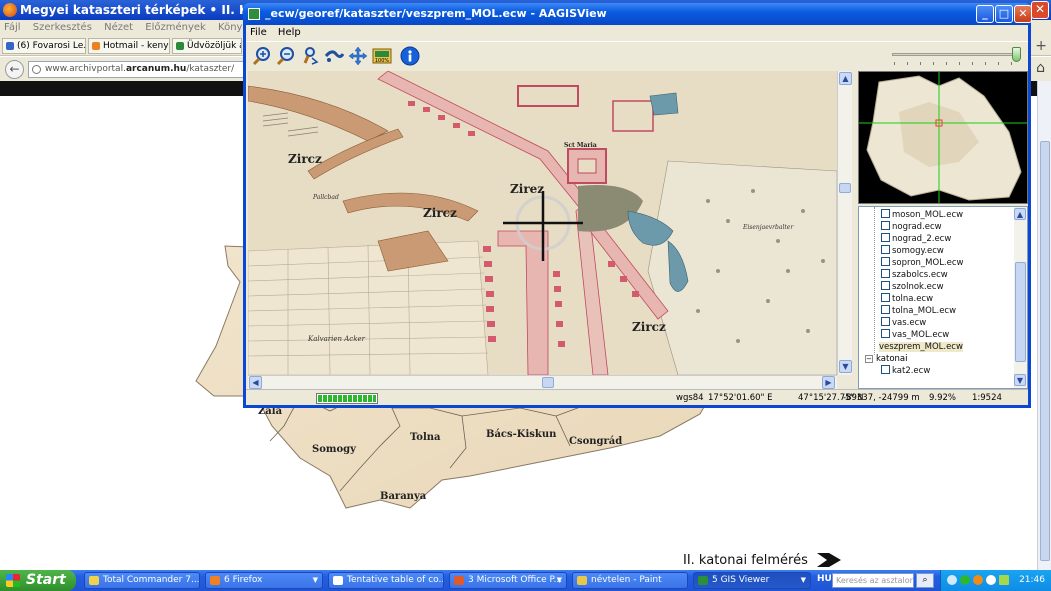  I want to click on map-label-sct-maria: Sct Maria, so click(580, 145).